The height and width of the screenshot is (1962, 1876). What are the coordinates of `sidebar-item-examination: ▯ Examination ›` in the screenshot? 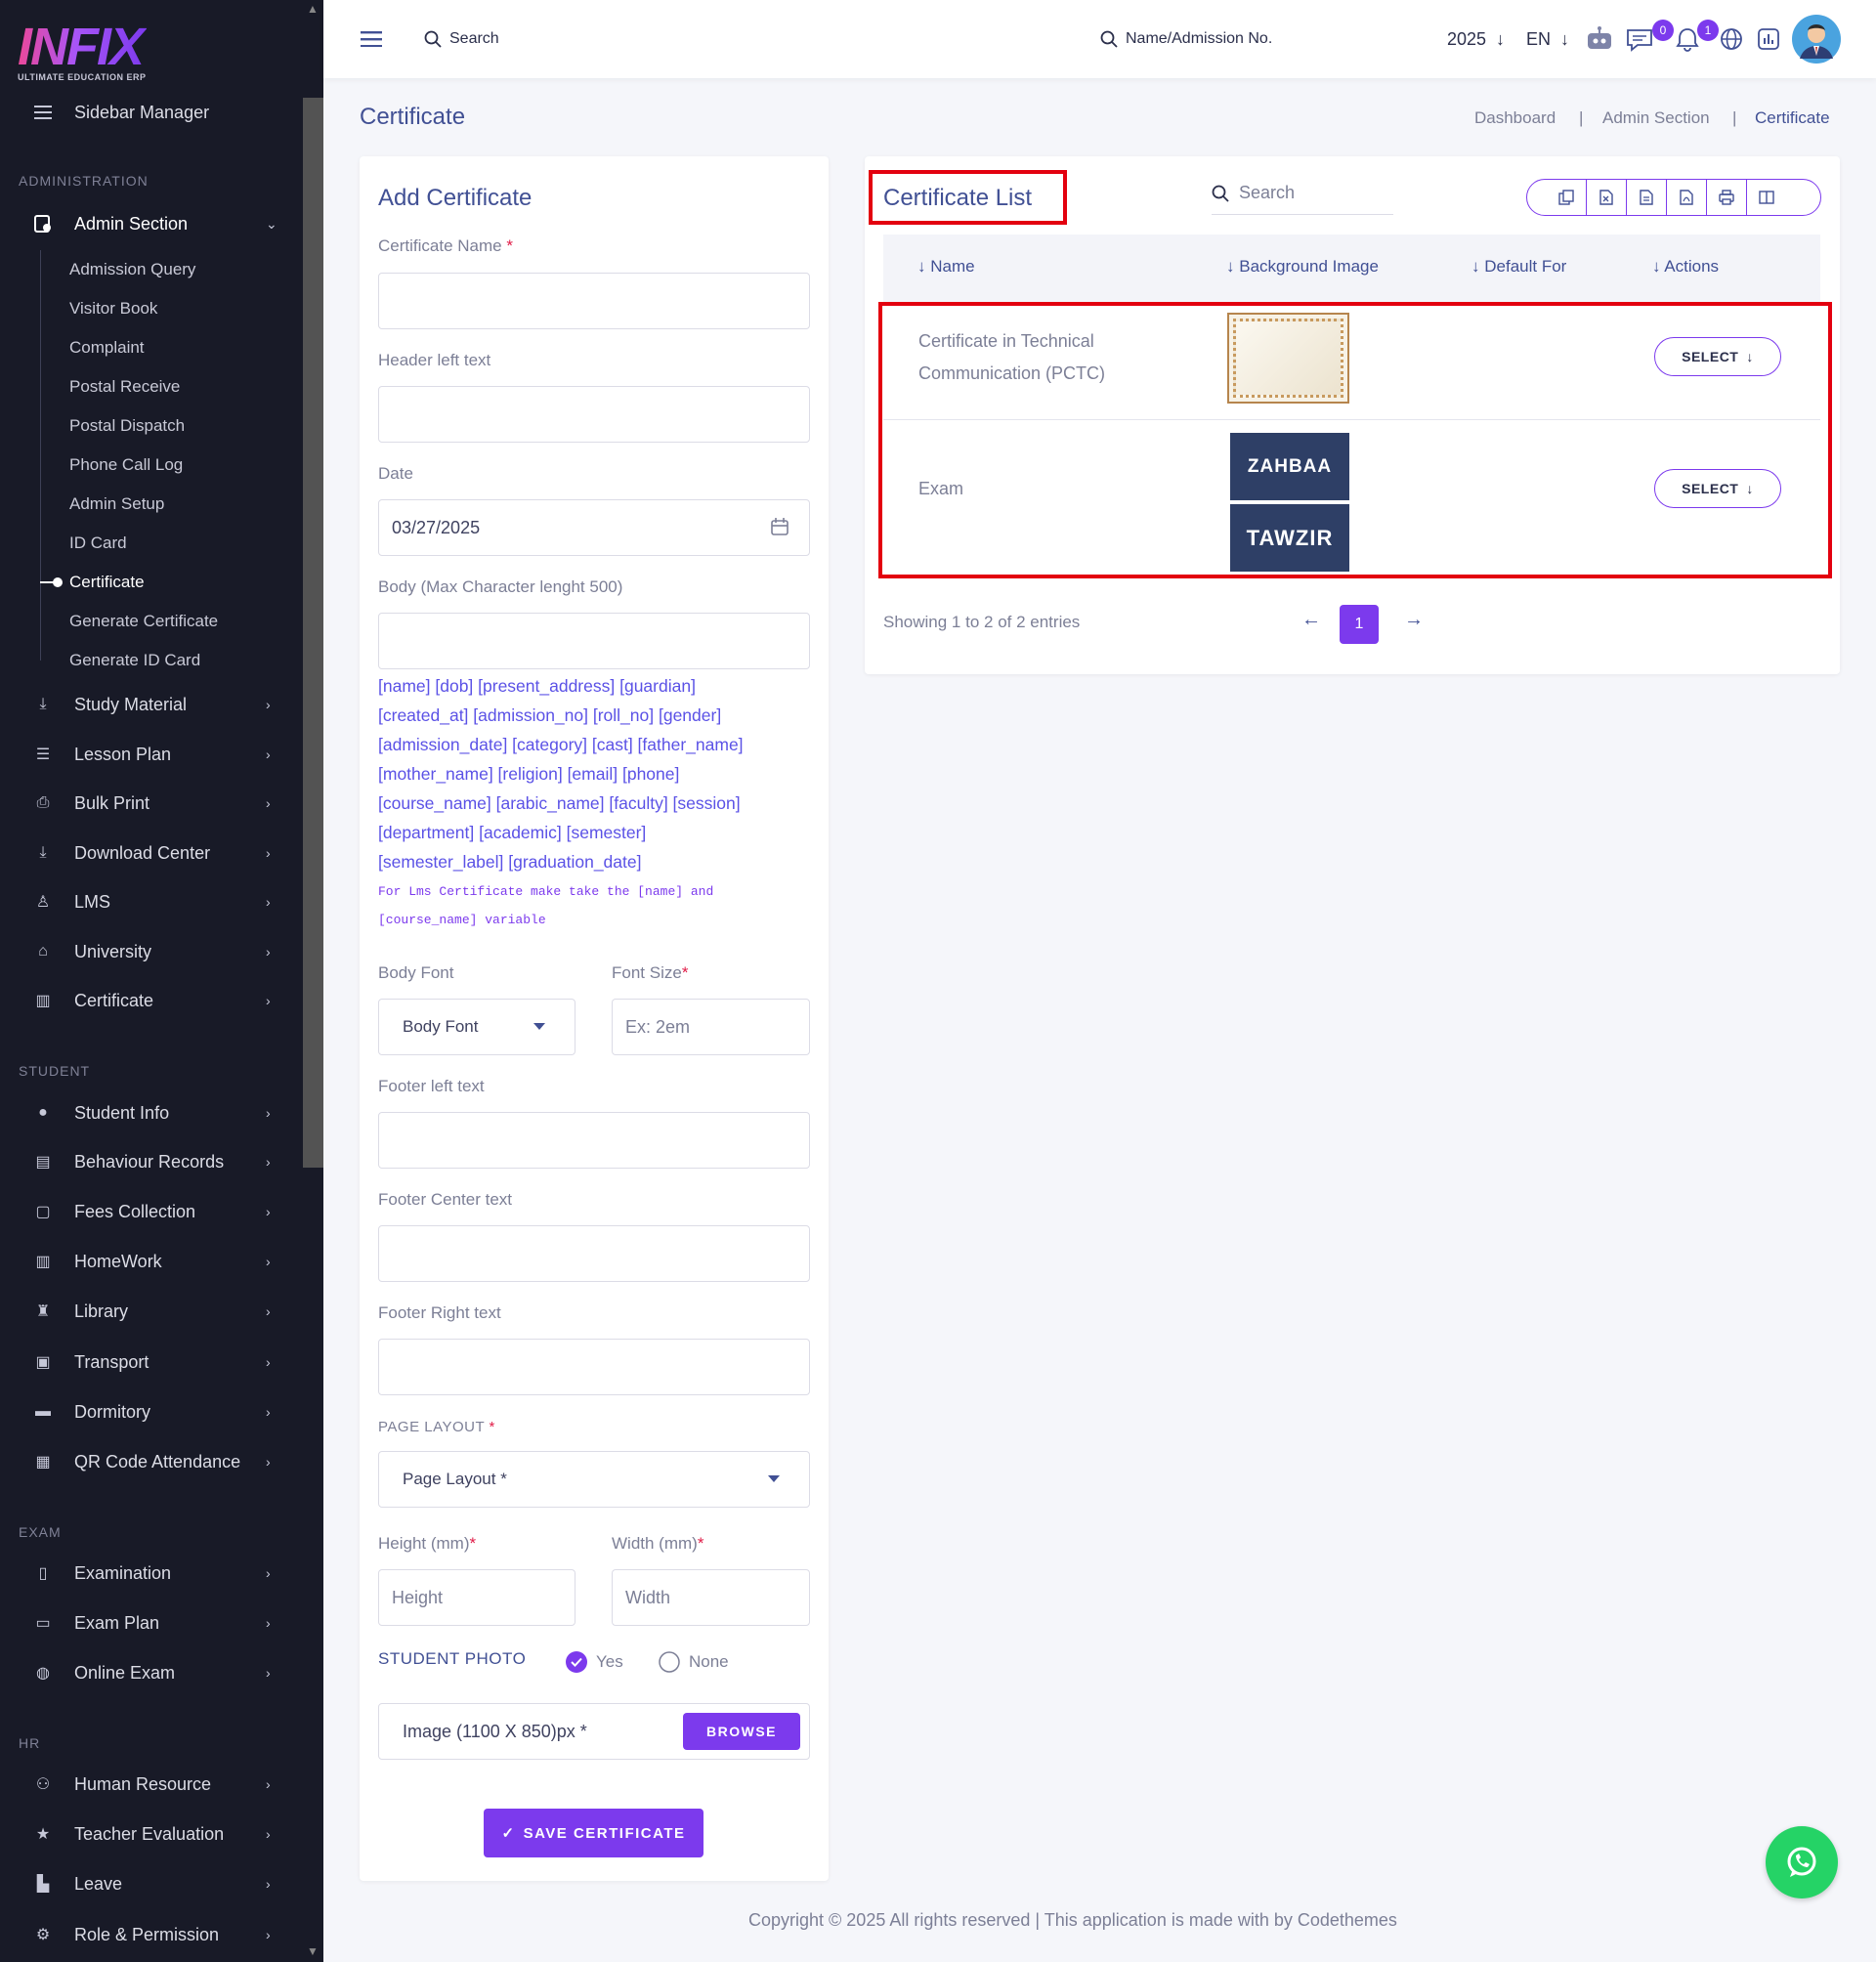 It's located at (146, 1574).